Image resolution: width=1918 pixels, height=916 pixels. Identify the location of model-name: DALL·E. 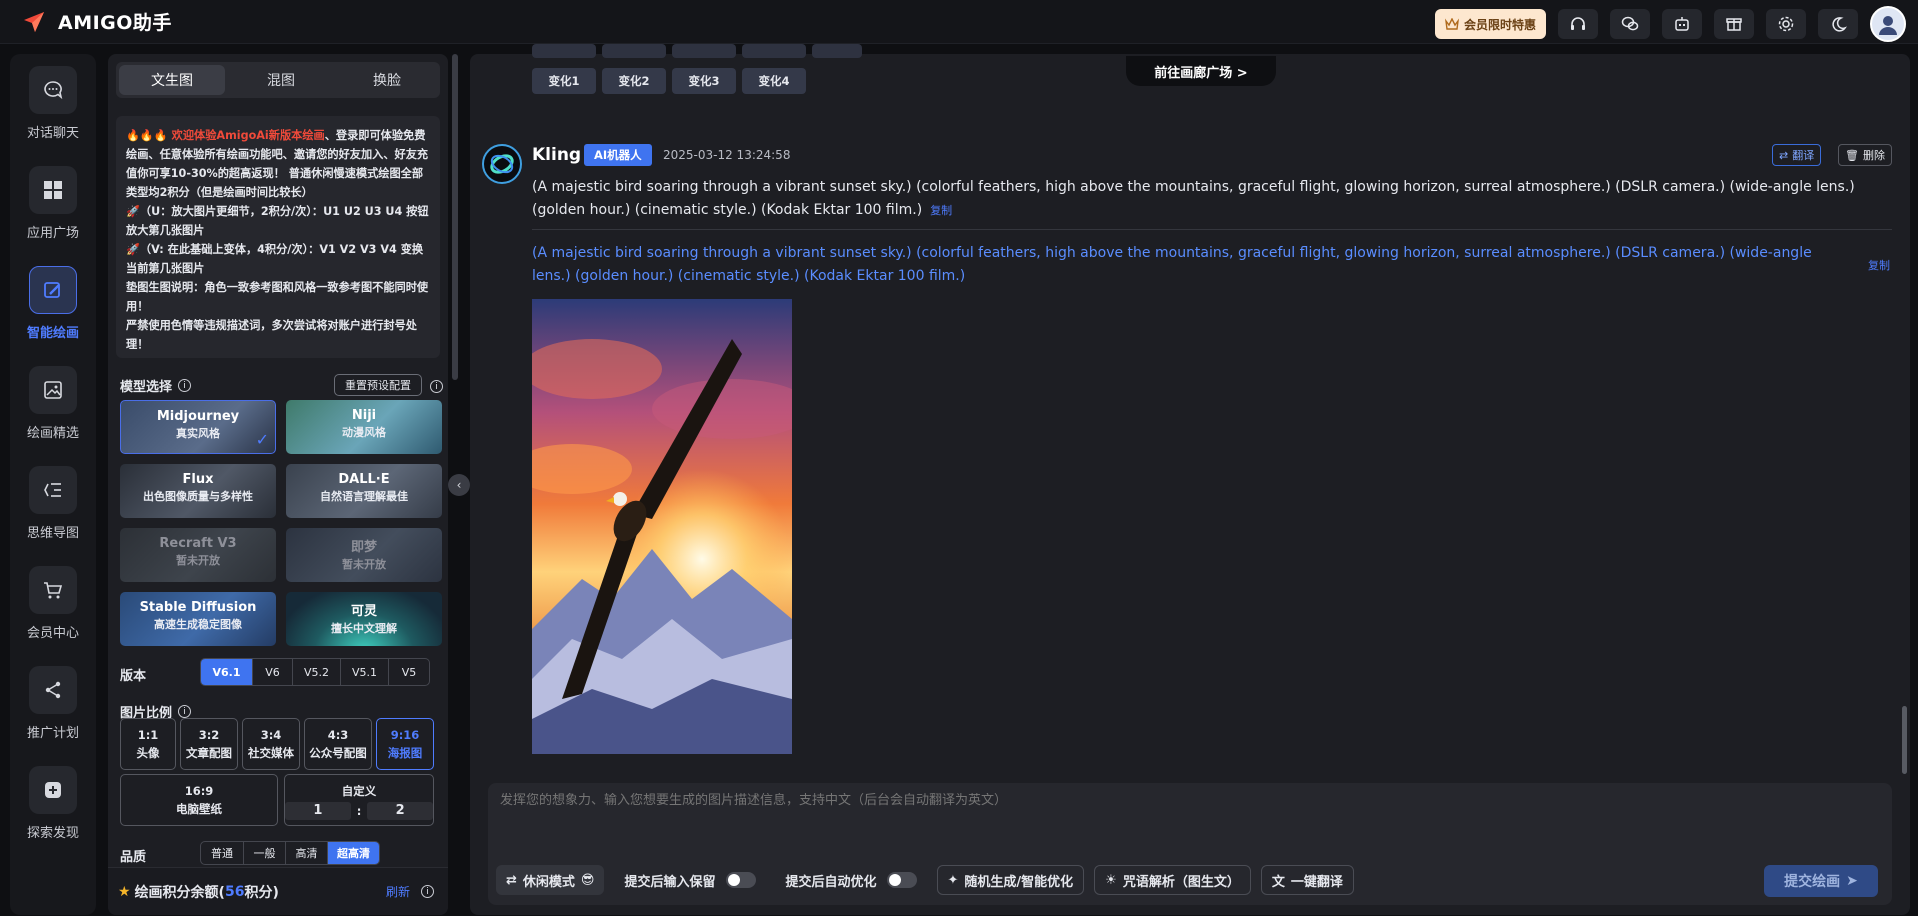
(364, 479).